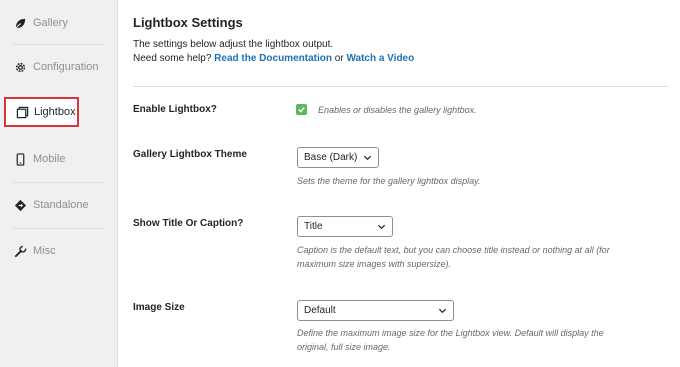  I want to click on checkmark-icon, so click(301, 110).